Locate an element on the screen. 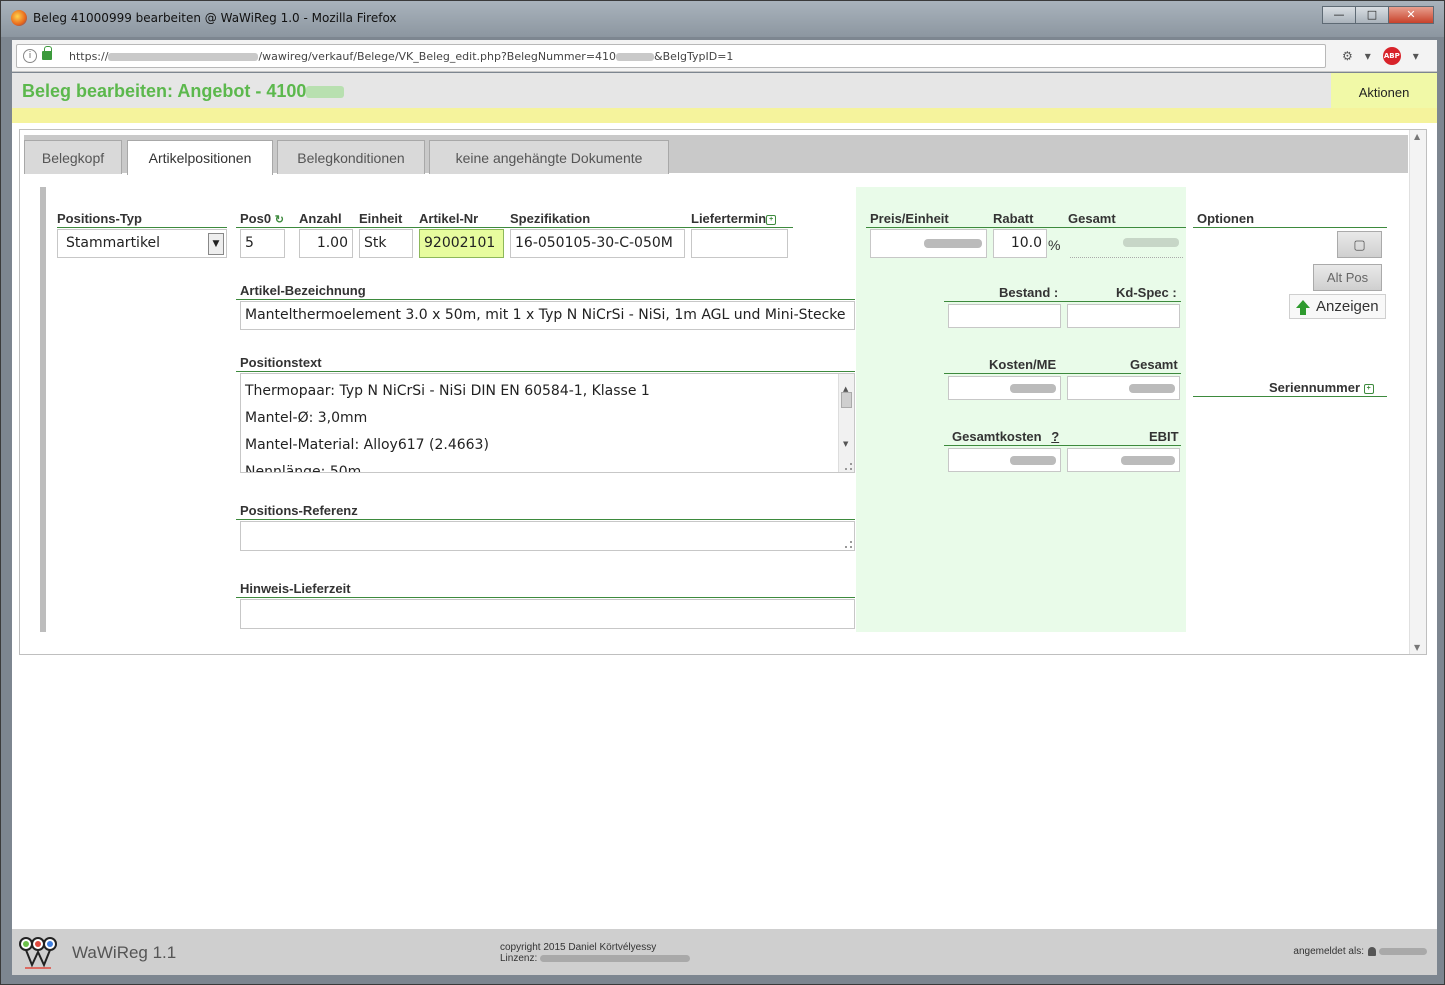 The height and width of the screenshot is (985, 1445). rabatt-input: 10.0 is located at coordinates (1020, 243).